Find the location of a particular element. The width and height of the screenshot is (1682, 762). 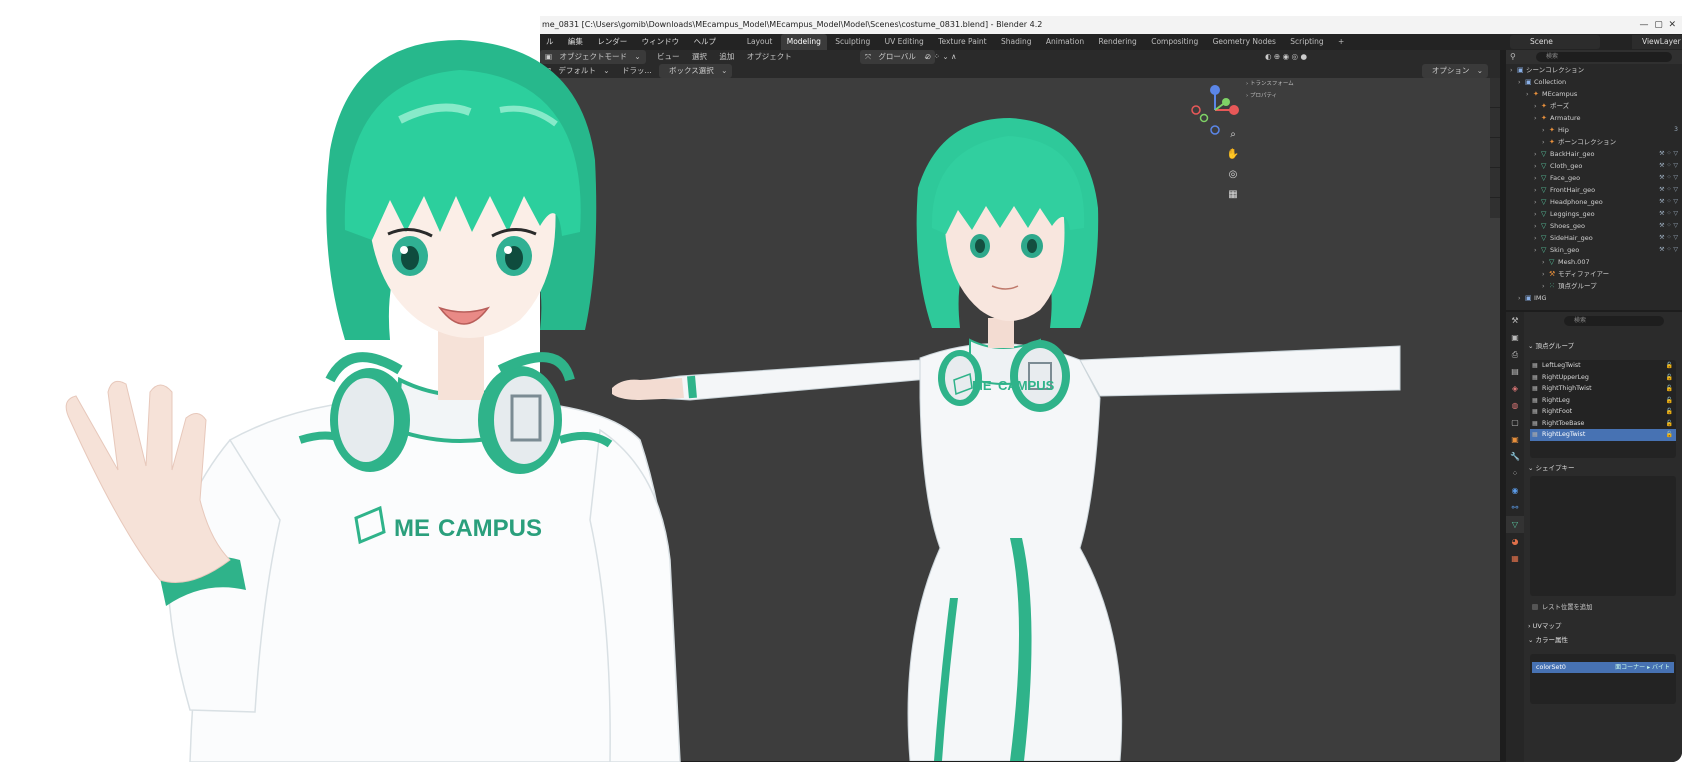

view-layer-selector: ViewLayer is located at coordinates (1657, 42).